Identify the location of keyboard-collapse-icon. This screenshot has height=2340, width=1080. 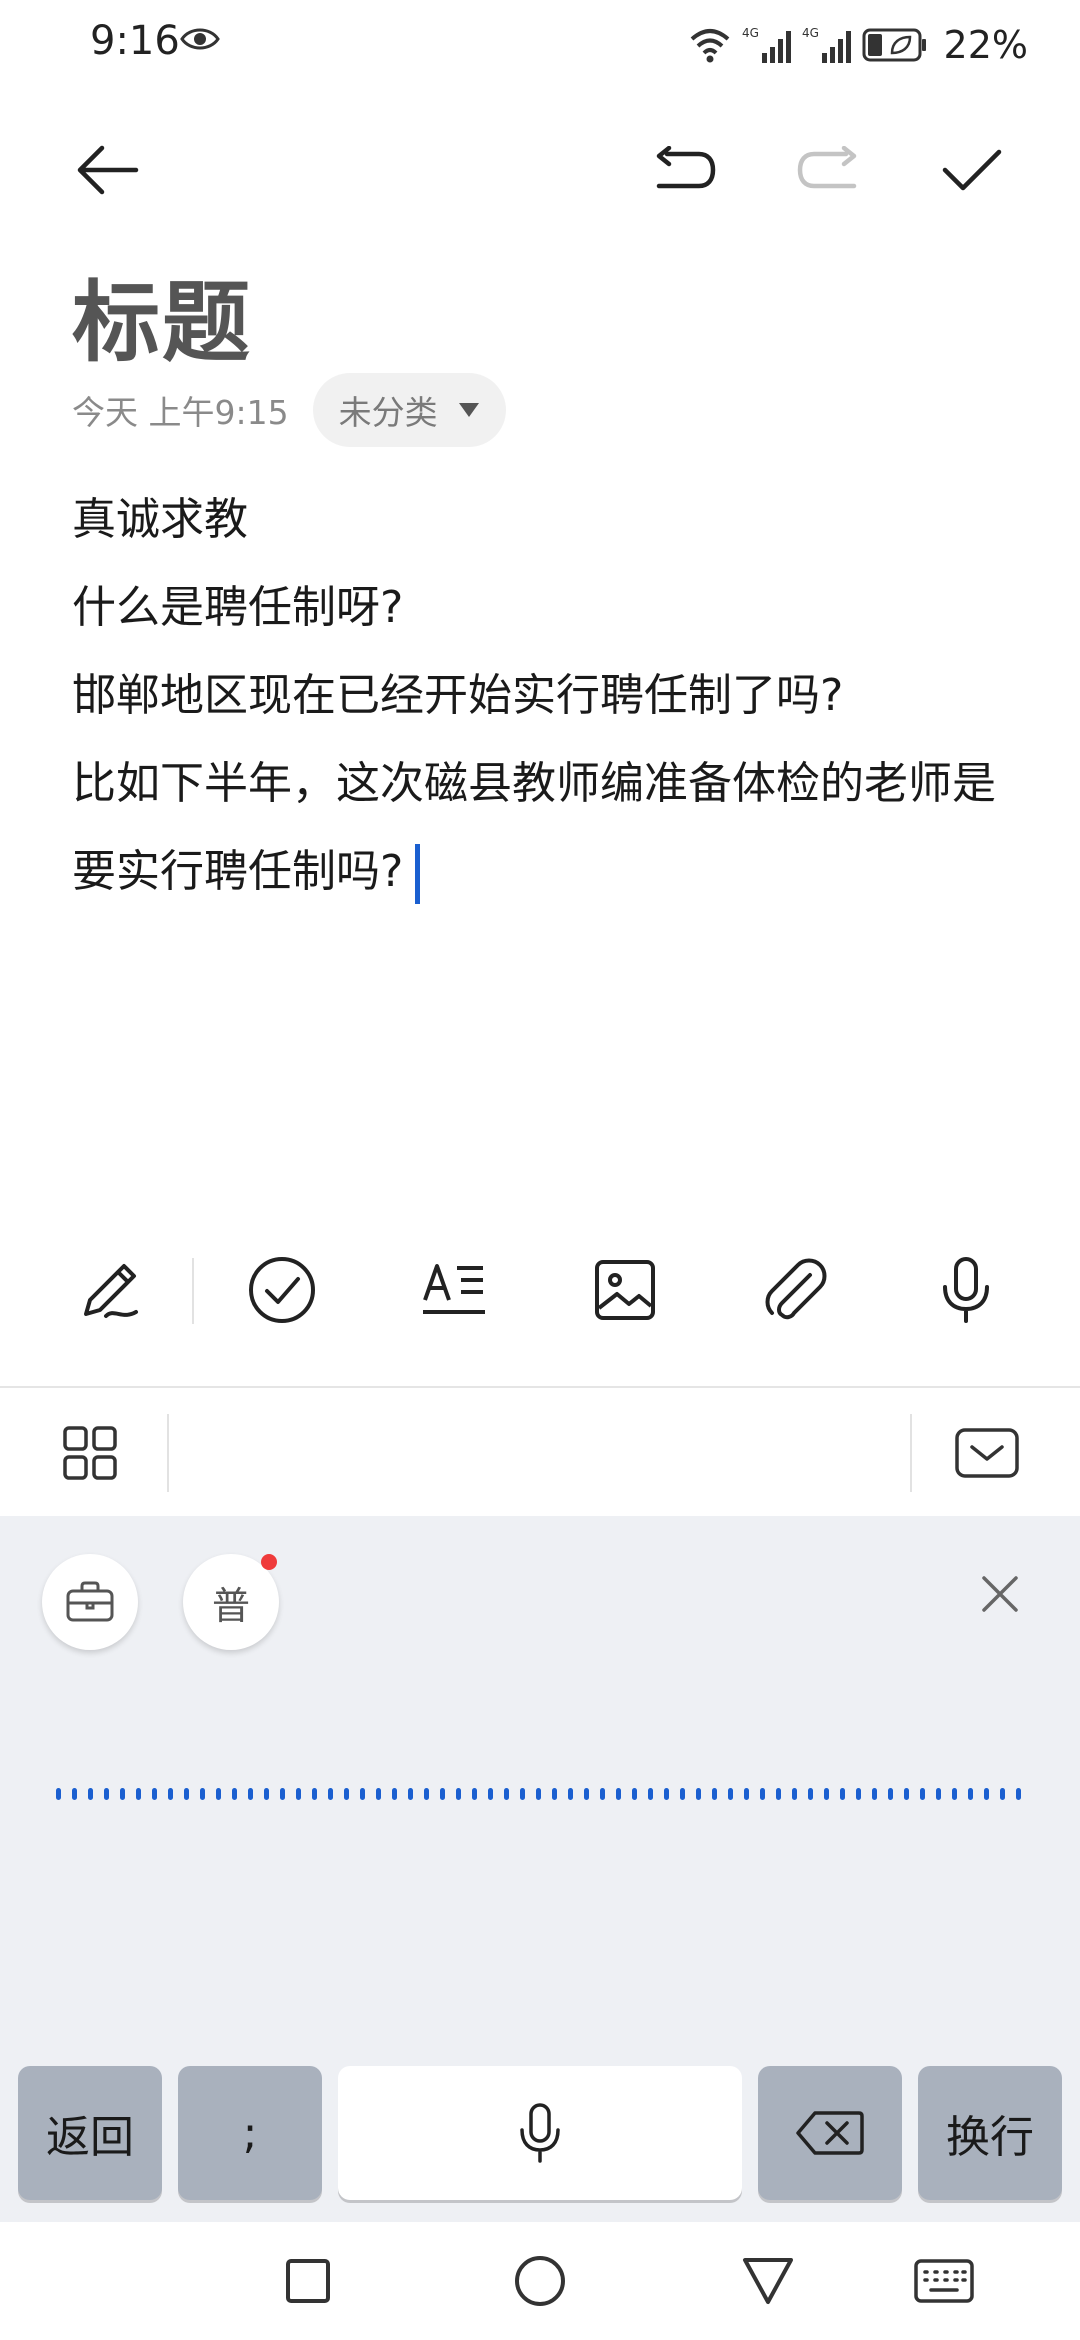
(987, 1453).